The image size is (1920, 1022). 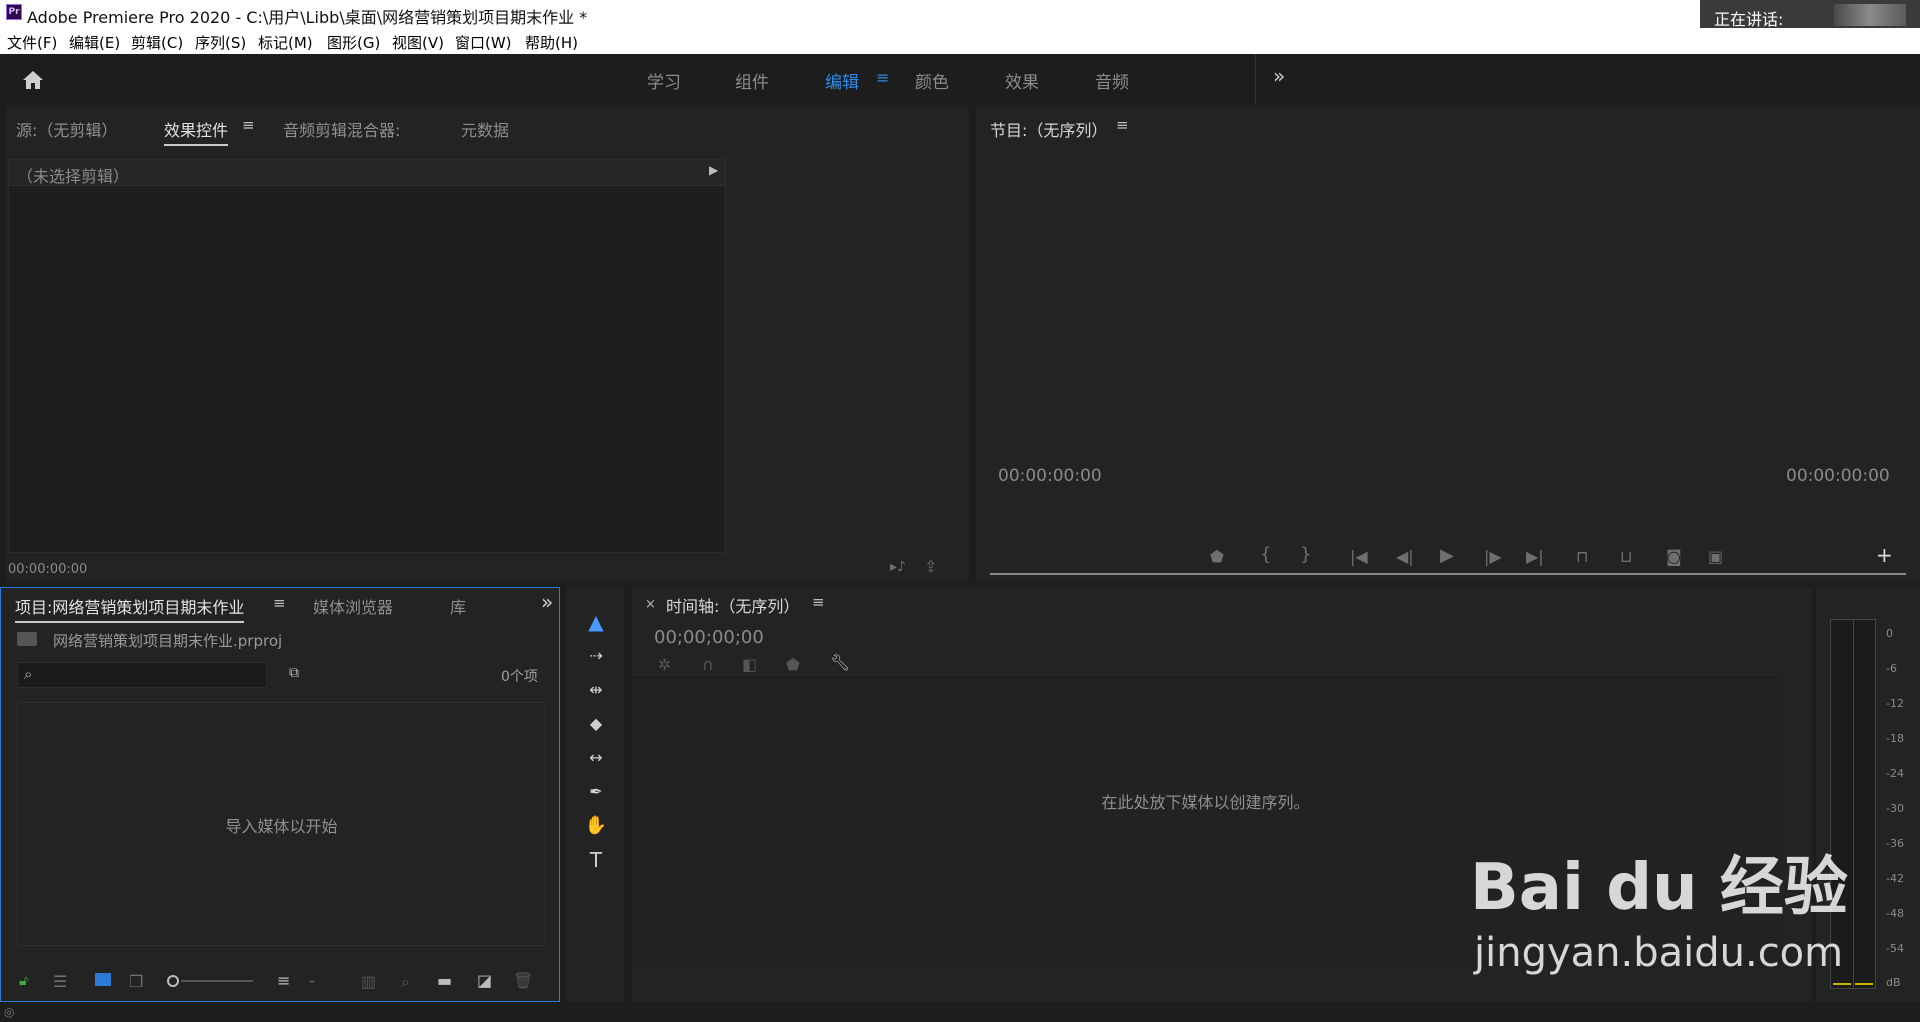 What do you see at coordinates (60, 981) in the screenshot?
I see `list-view-icon: ☰` at bounding box center [60, 981].